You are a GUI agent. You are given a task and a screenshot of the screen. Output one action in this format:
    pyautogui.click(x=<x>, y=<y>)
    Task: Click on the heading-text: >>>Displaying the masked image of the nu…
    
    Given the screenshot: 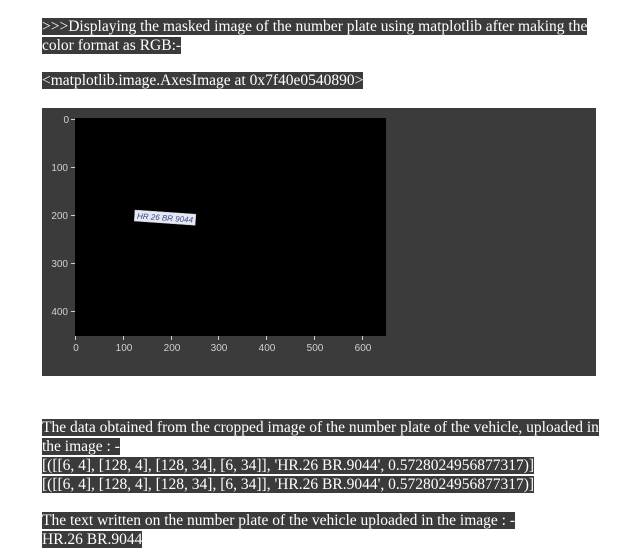 What is the action you would take?
    pyautogui.click(x=315, y=36)
    